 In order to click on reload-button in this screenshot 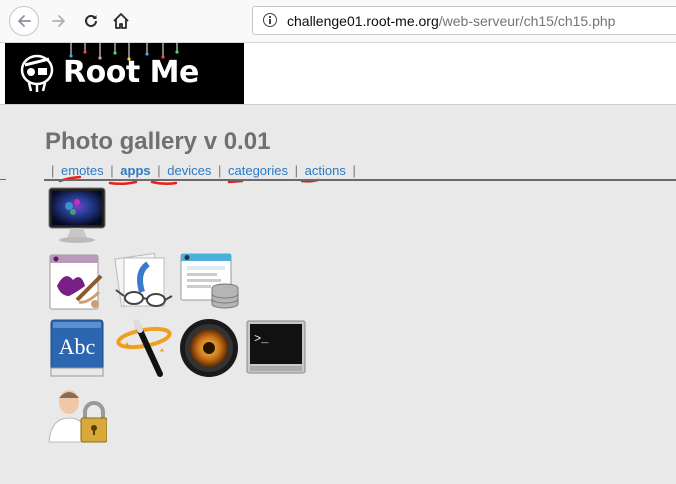, I will do `click(91, 21)`.